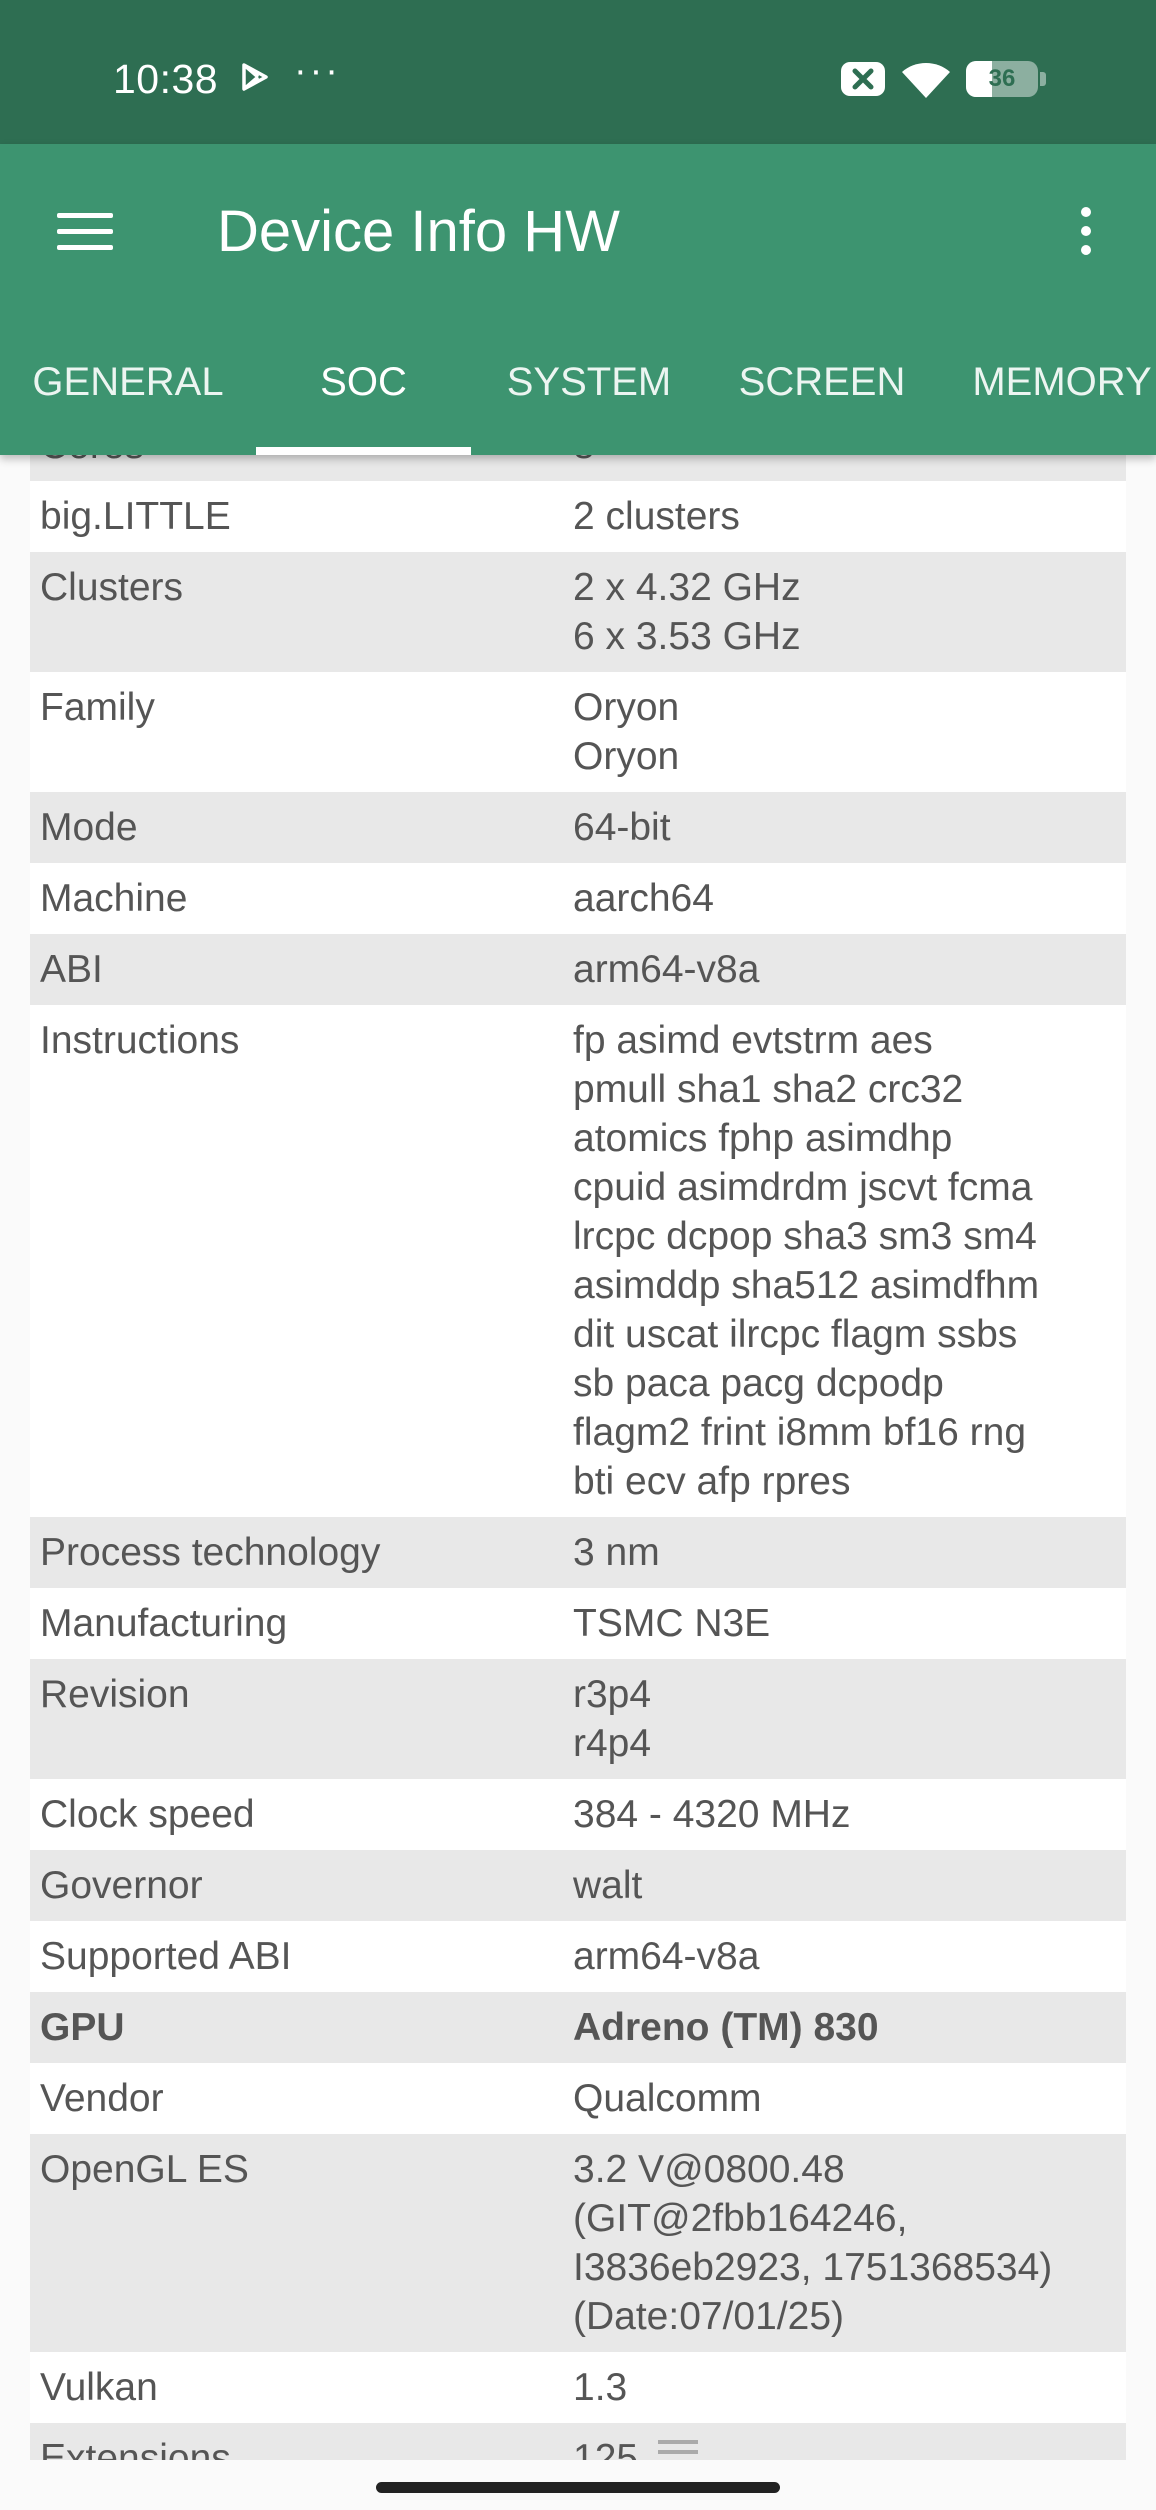 Image resolution: width=1156 pixels, height=2510 pixels. I want to click on row-value-text: flagm2 frint i8mm bf16 rng, so click(800, 1432).